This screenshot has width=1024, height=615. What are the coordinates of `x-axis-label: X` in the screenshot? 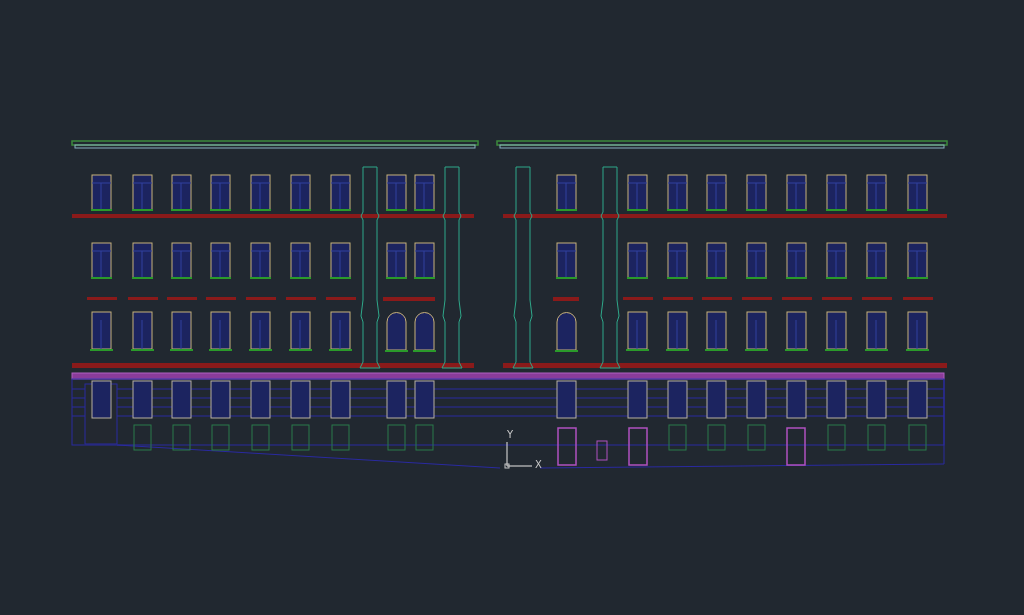 It's located at (538, 464).